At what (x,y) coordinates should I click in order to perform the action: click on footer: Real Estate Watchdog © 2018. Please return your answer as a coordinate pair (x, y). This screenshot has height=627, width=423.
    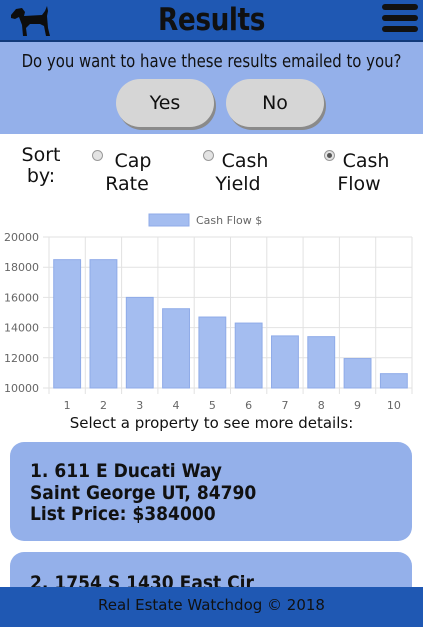
    Looking at the image, I should click on (211, 607).